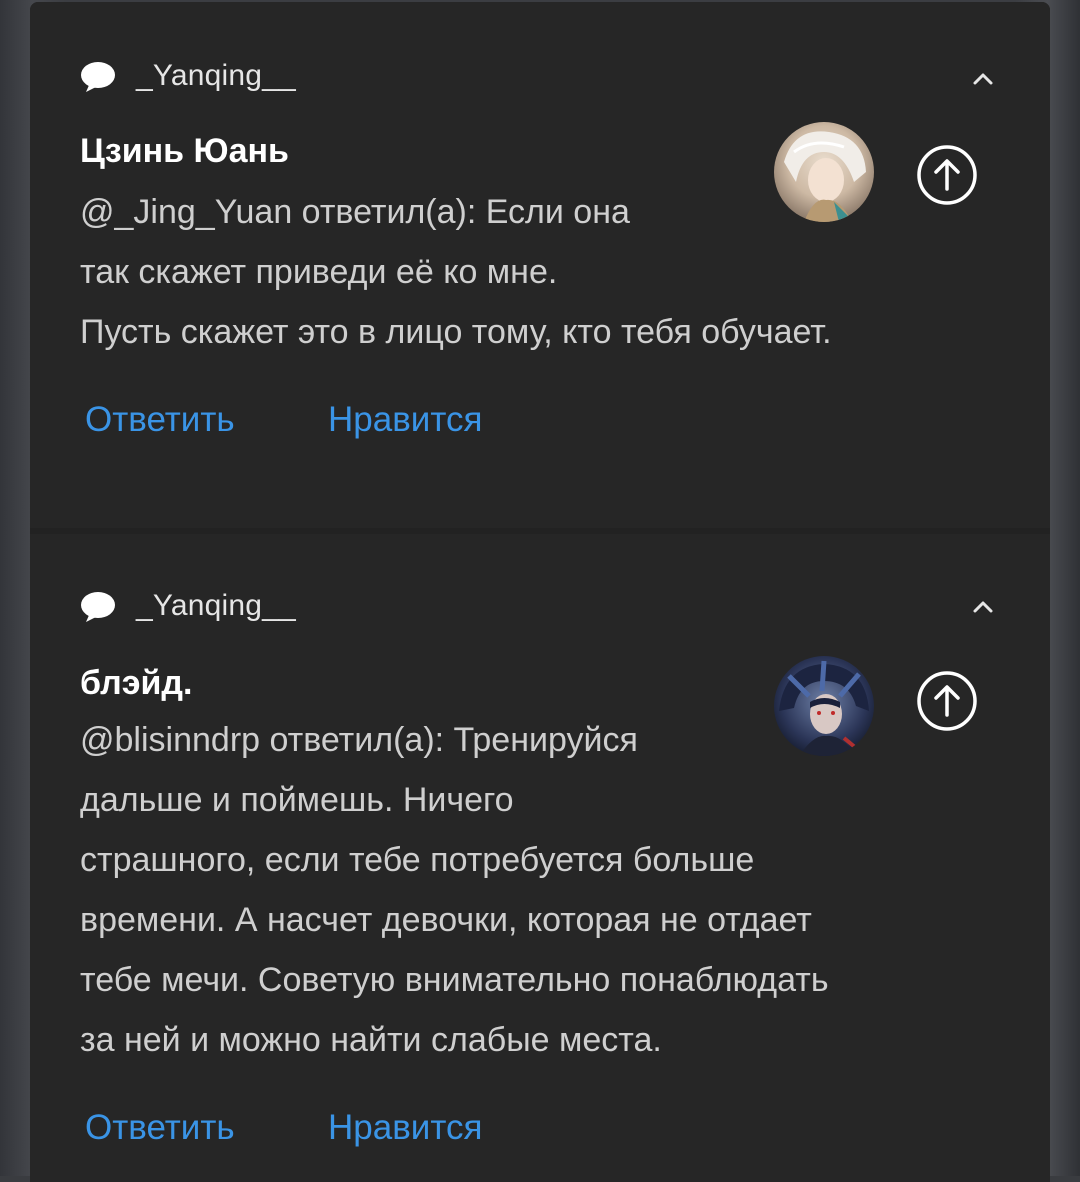 The width and height of the screenshot is (1080, 1182). I want to click on notification-title: Цзинь Юань, so click(184, 151).